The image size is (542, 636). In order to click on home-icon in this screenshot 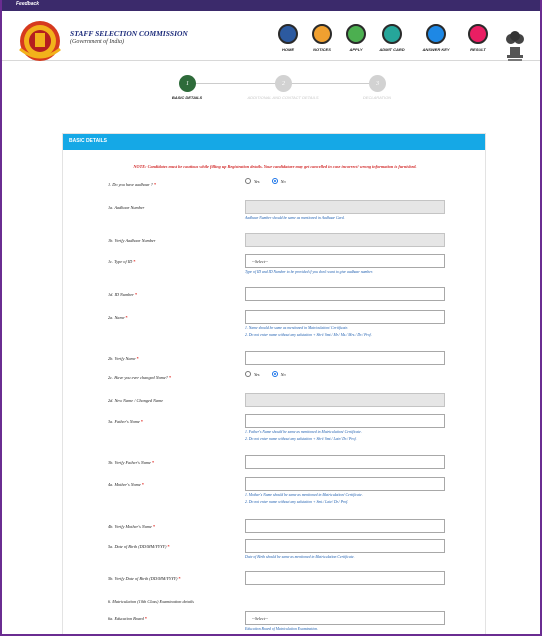, I will do `click(288, 34)`.